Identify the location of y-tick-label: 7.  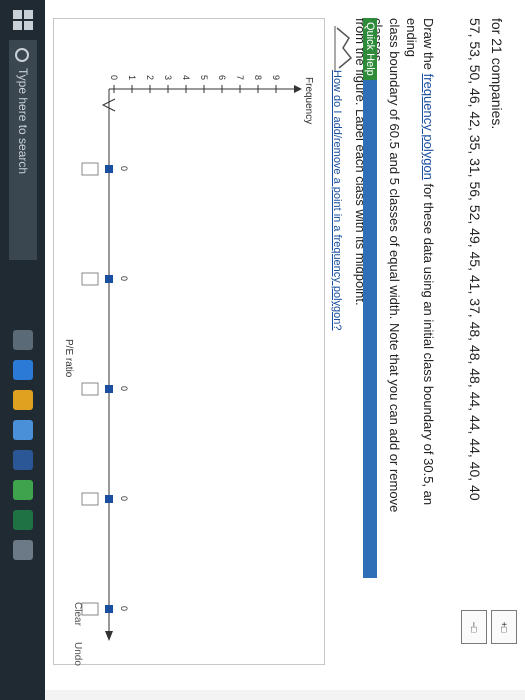
(240, 77).